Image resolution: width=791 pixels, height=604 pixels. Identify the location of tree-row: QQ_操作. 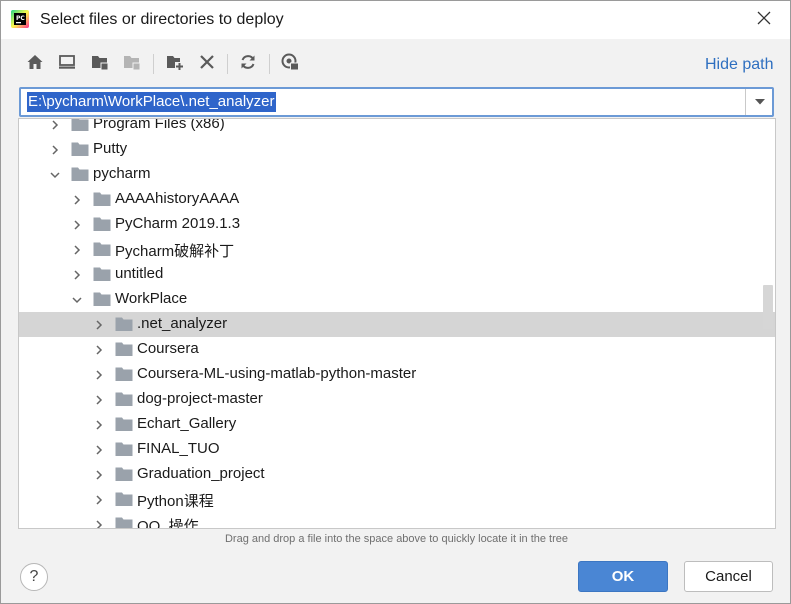
(397, 520).